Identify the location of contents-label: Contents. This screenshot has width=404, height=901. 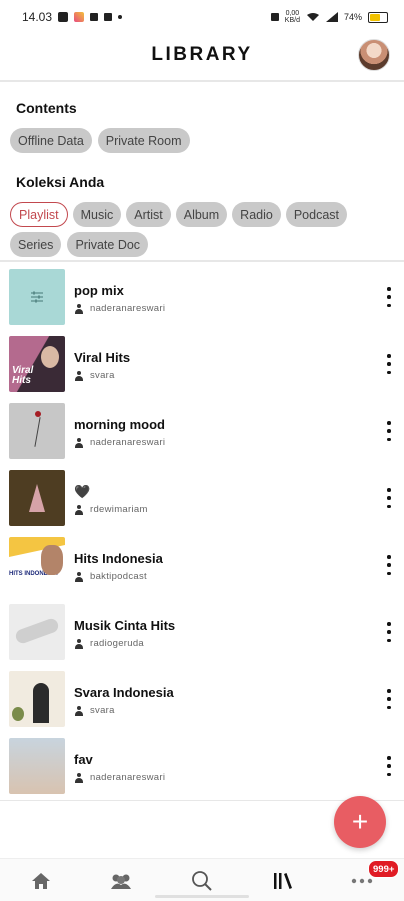
(46, 108).